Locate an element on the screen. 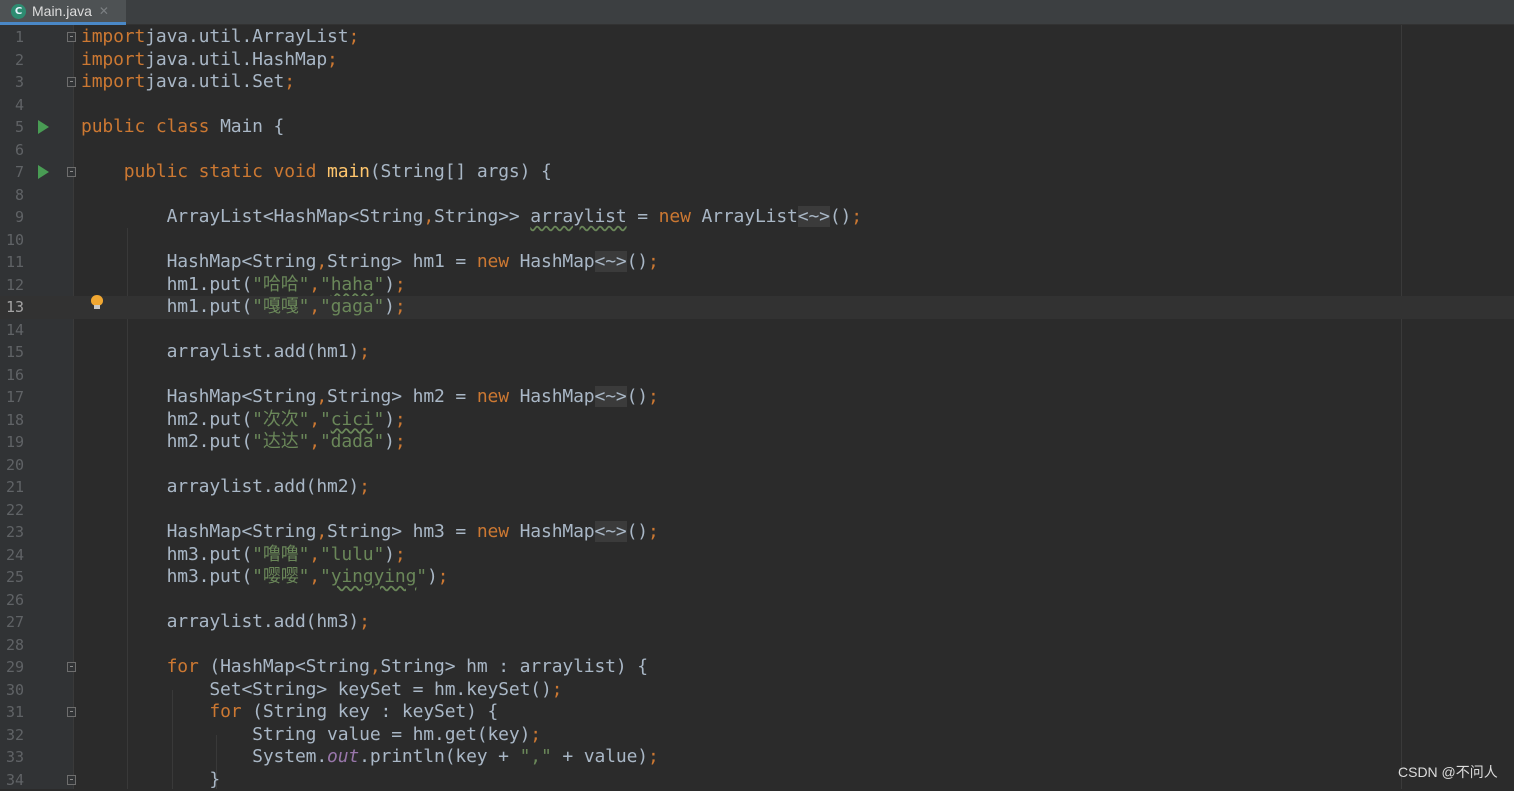 The image size is (1514, 791). code-line: 6 is located at coordinates (757, 150).